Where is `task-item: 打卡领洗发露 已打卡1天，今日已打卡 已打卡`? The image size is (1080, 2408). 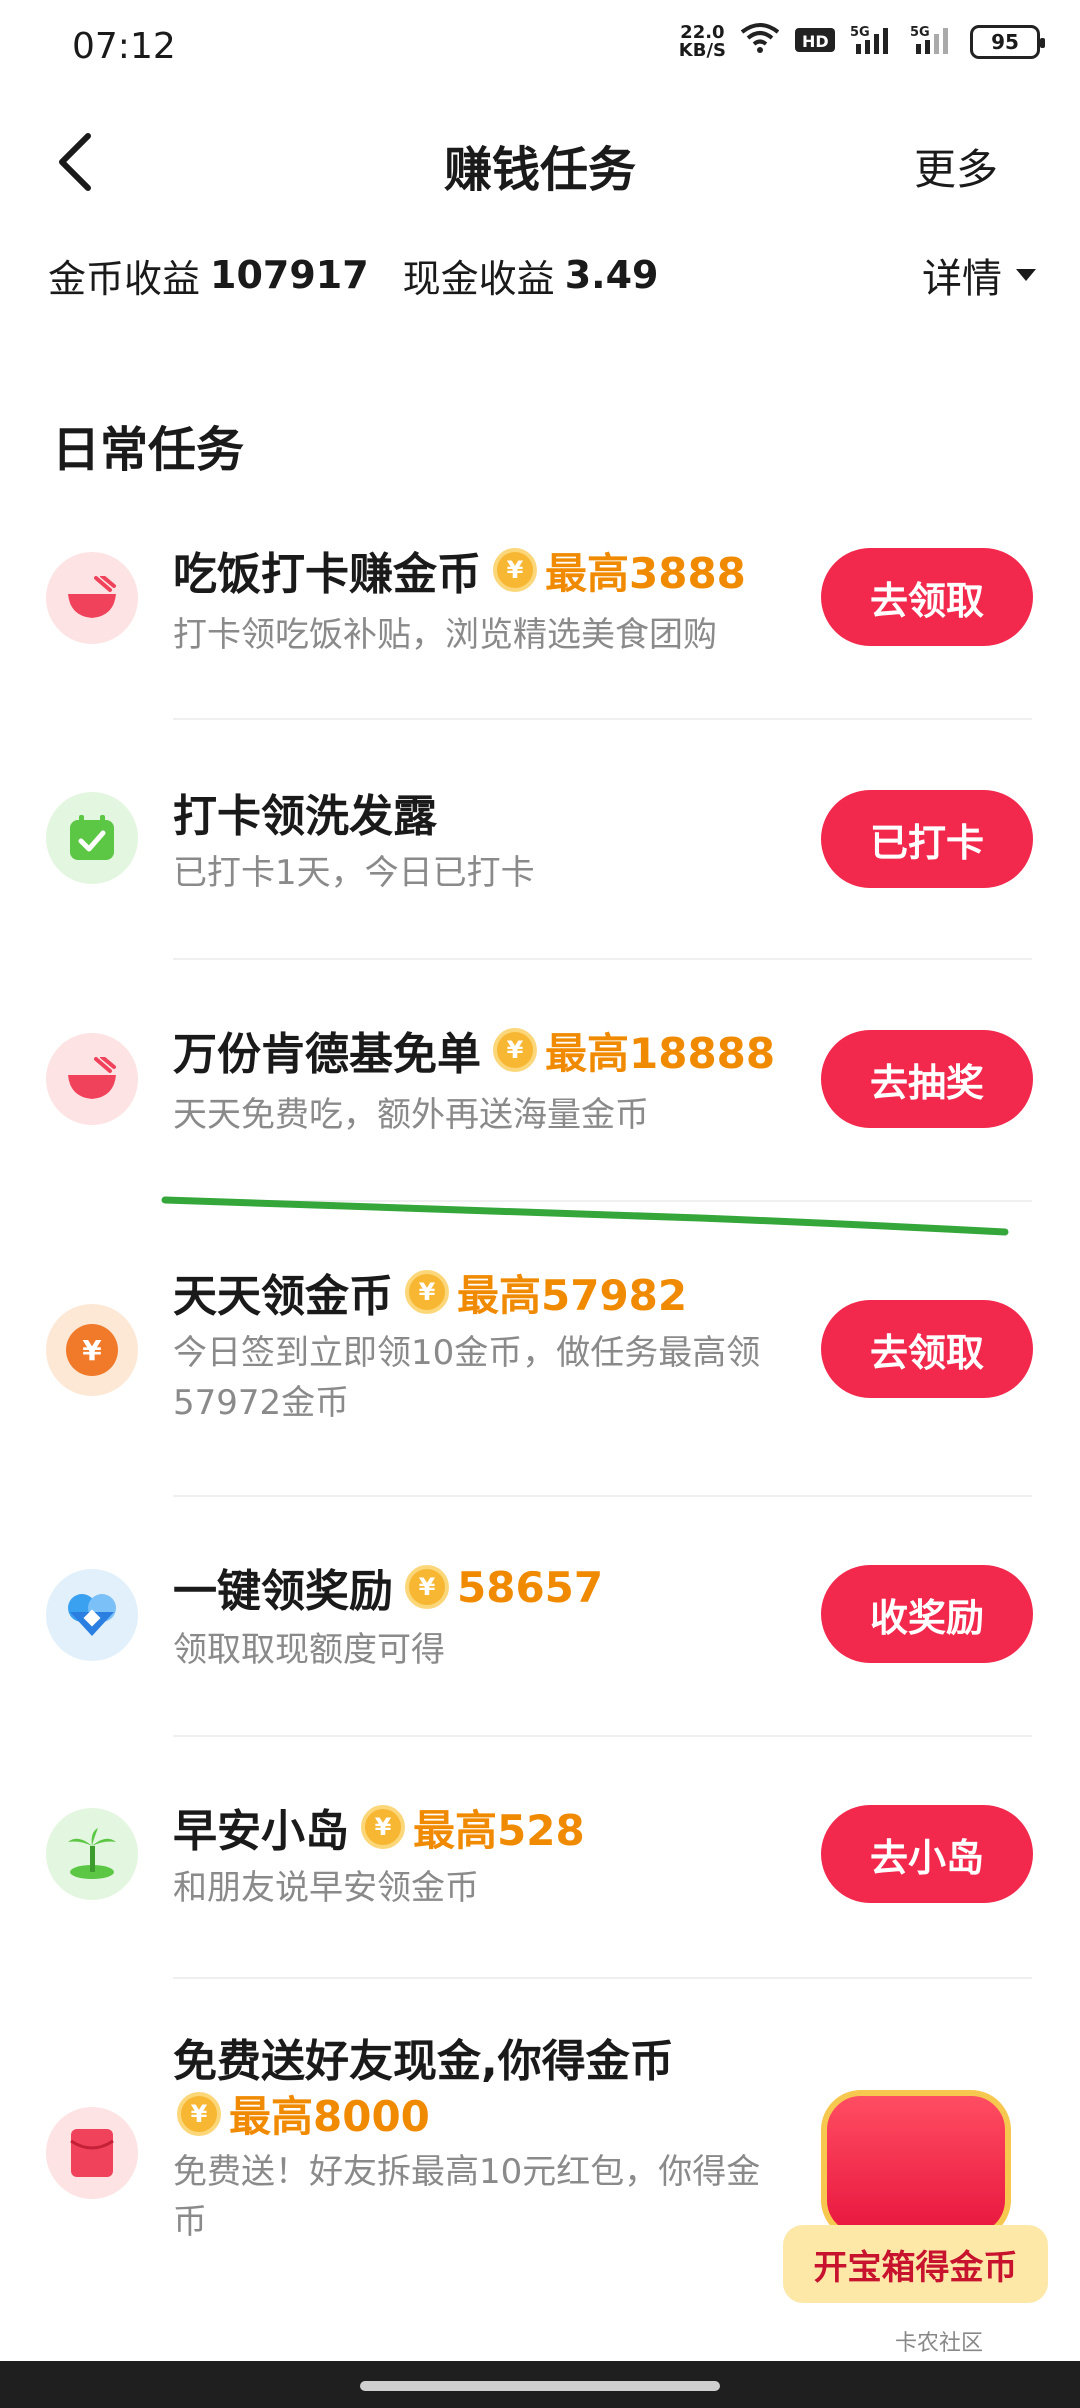 task-item: 打卡领洗发露 已打卡1天，今日已打卡 已打卡 is located at coordinates (540, 840).